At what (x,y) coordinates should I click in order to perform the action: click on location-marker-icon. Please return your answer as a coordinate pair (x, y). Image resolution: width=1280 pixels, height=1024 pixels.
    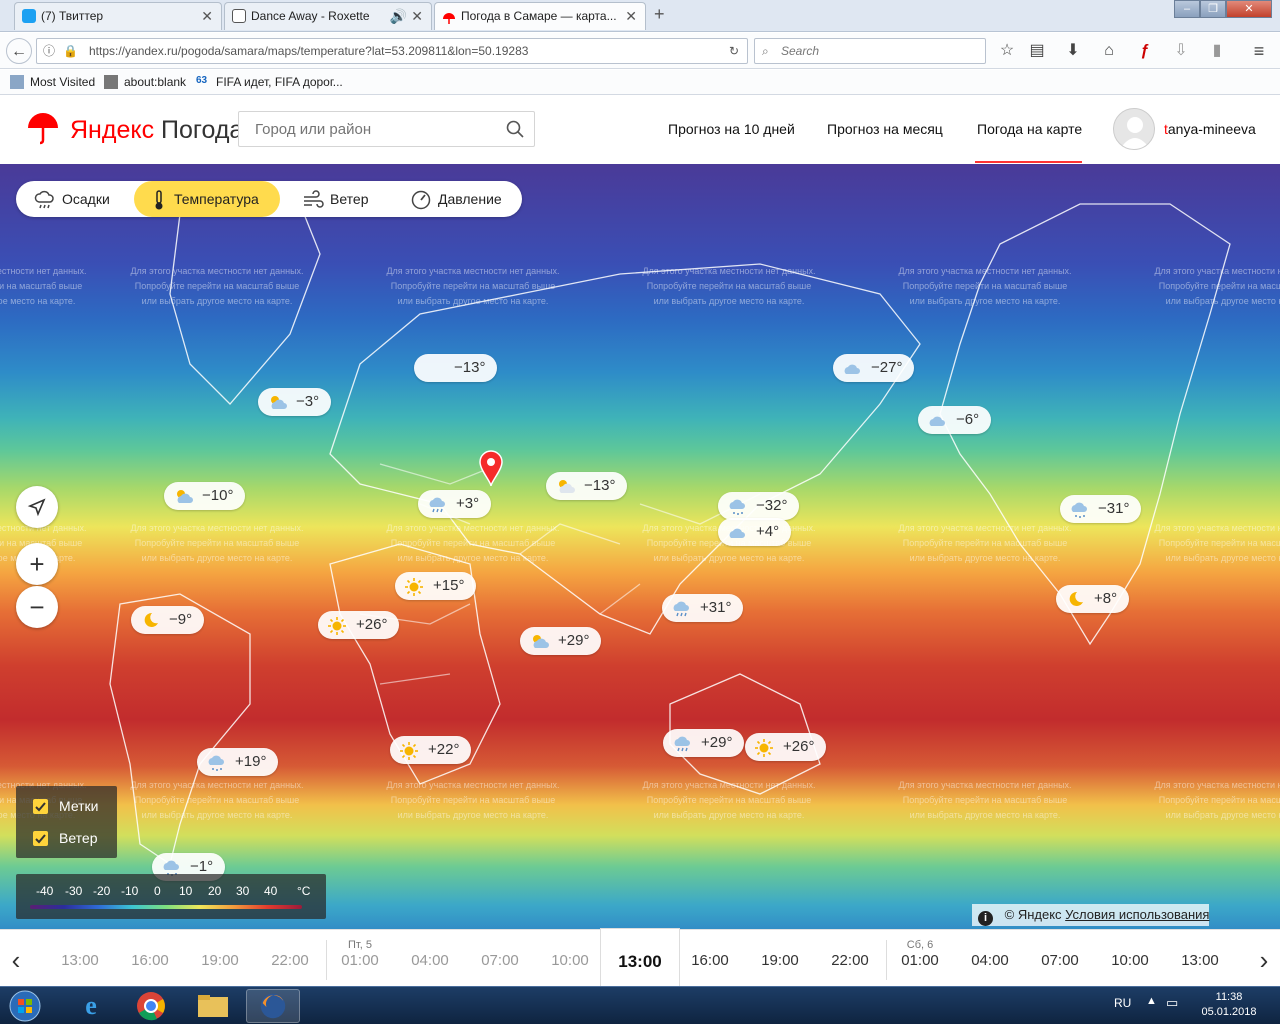
    Looking at the image, I should click on (491, 469).